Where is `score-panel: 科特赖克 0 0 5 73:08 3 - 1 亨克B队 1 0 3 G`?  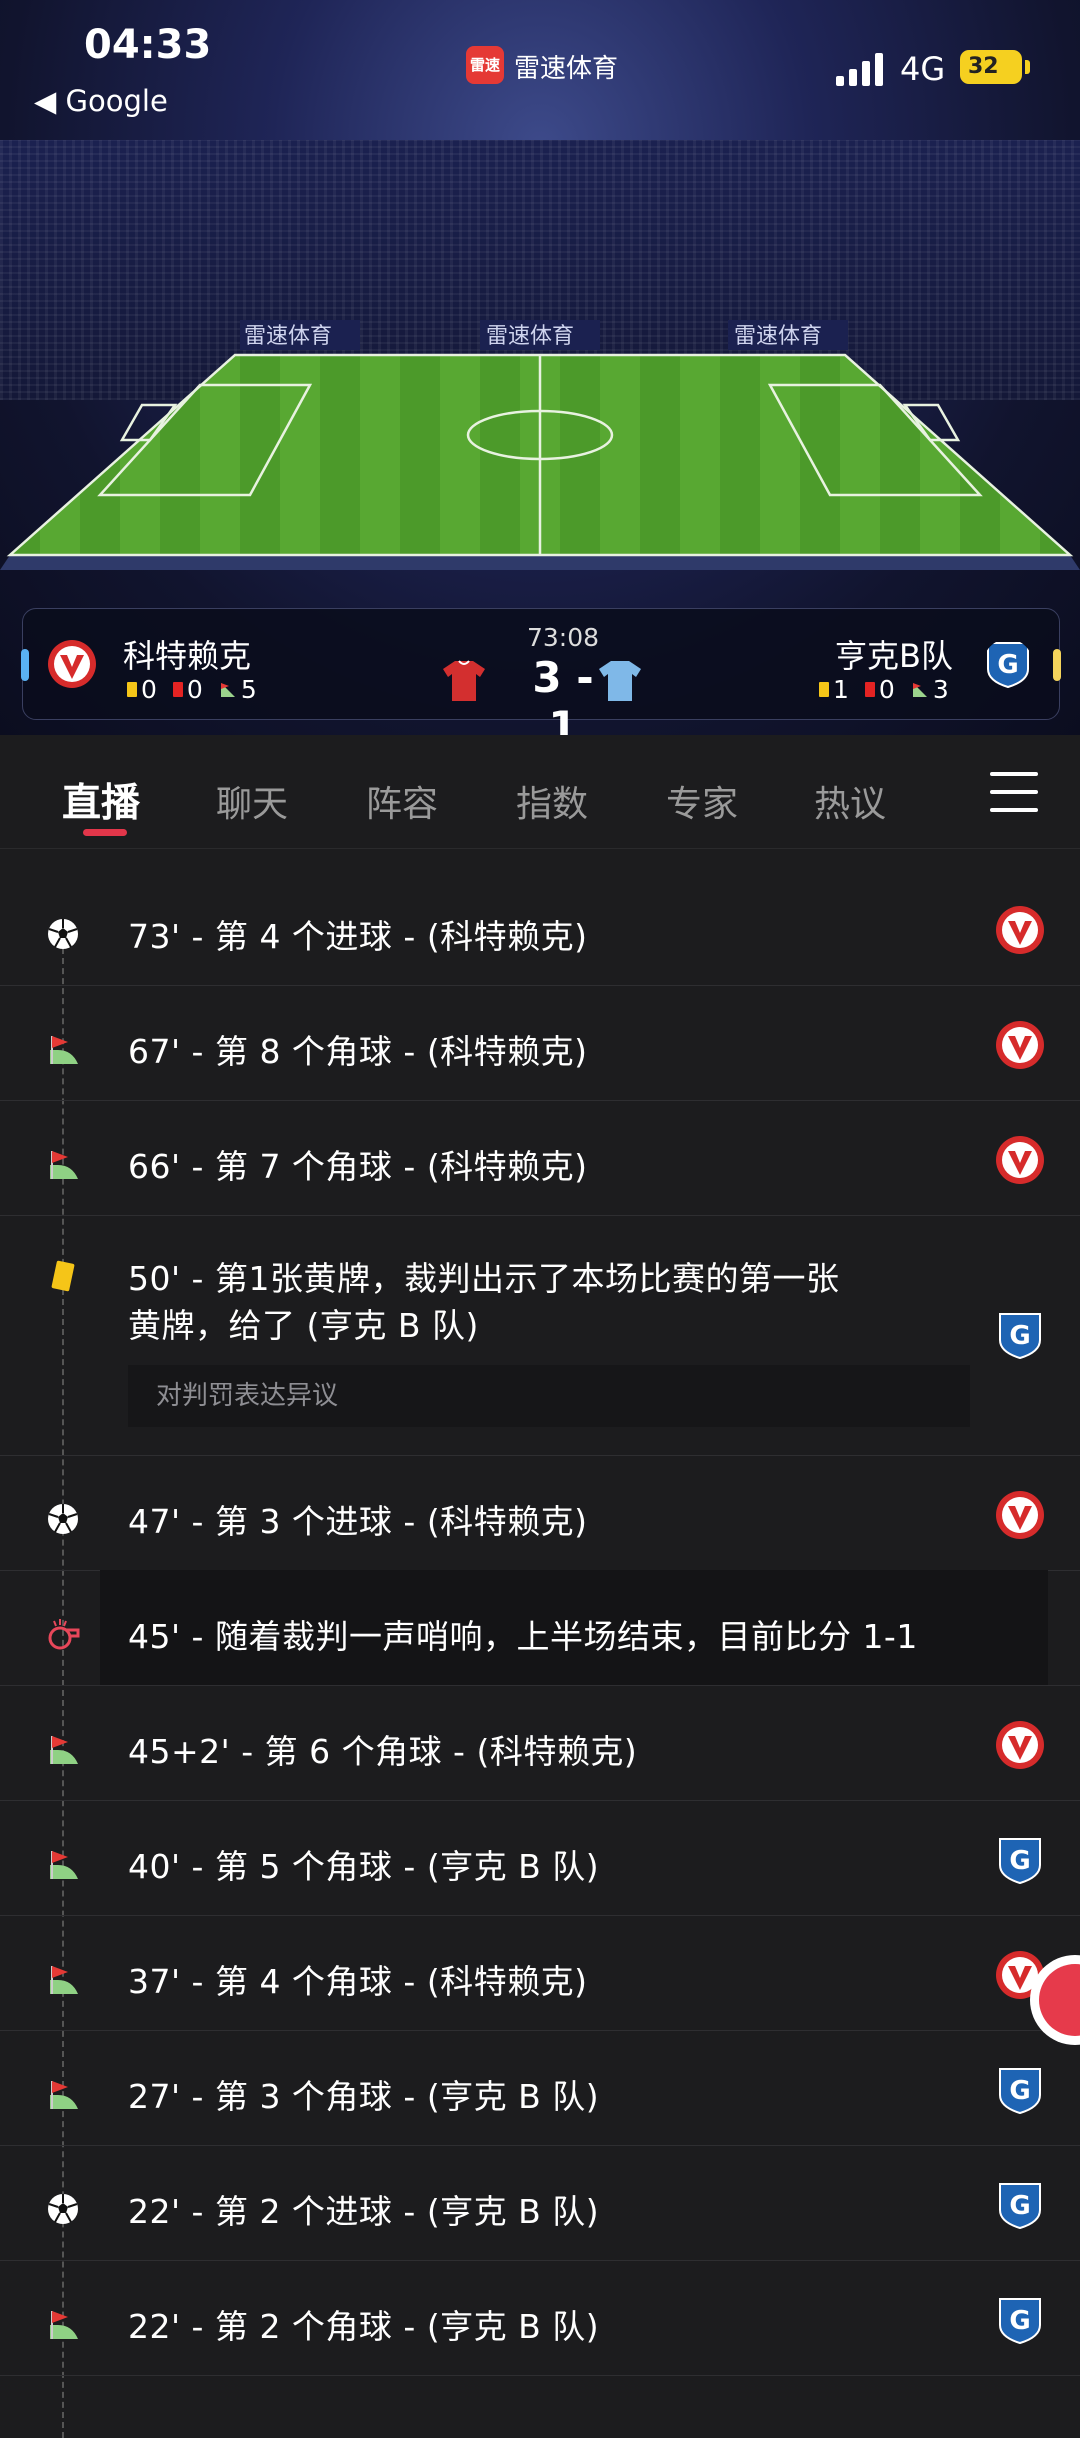 score-panel: 科特赖克 0 0 5 73:08 3 - 1 亨克B队 1 0 3 G is located at coordinates (541, 671).